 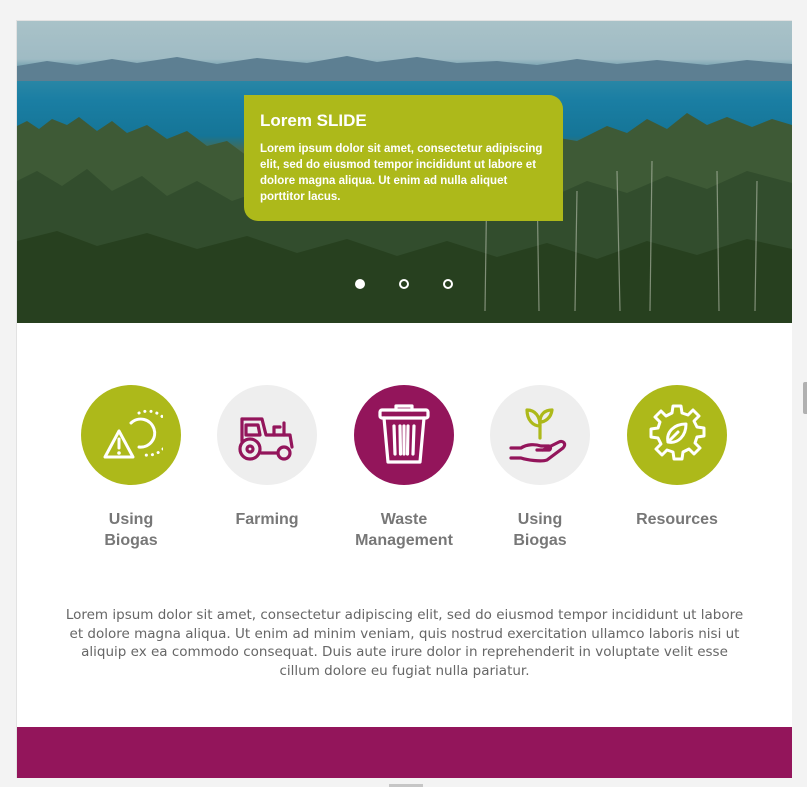 I want to click on footer-bar, so click(x=404, y=752).